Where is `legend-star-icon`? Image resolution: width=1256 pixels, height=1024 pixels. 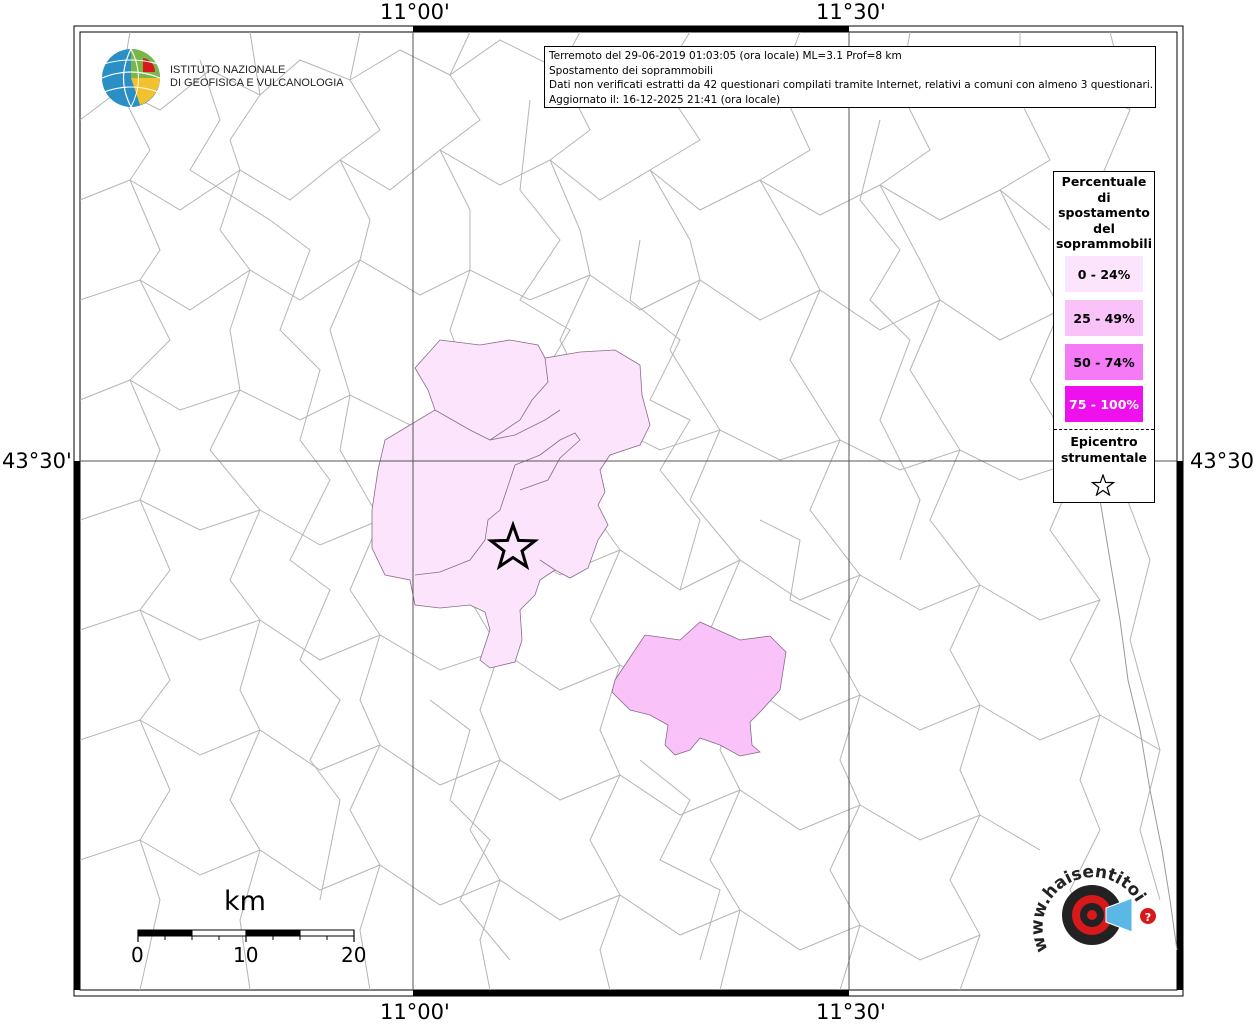
legend-star-icon is located at coordinates (1103, 485).